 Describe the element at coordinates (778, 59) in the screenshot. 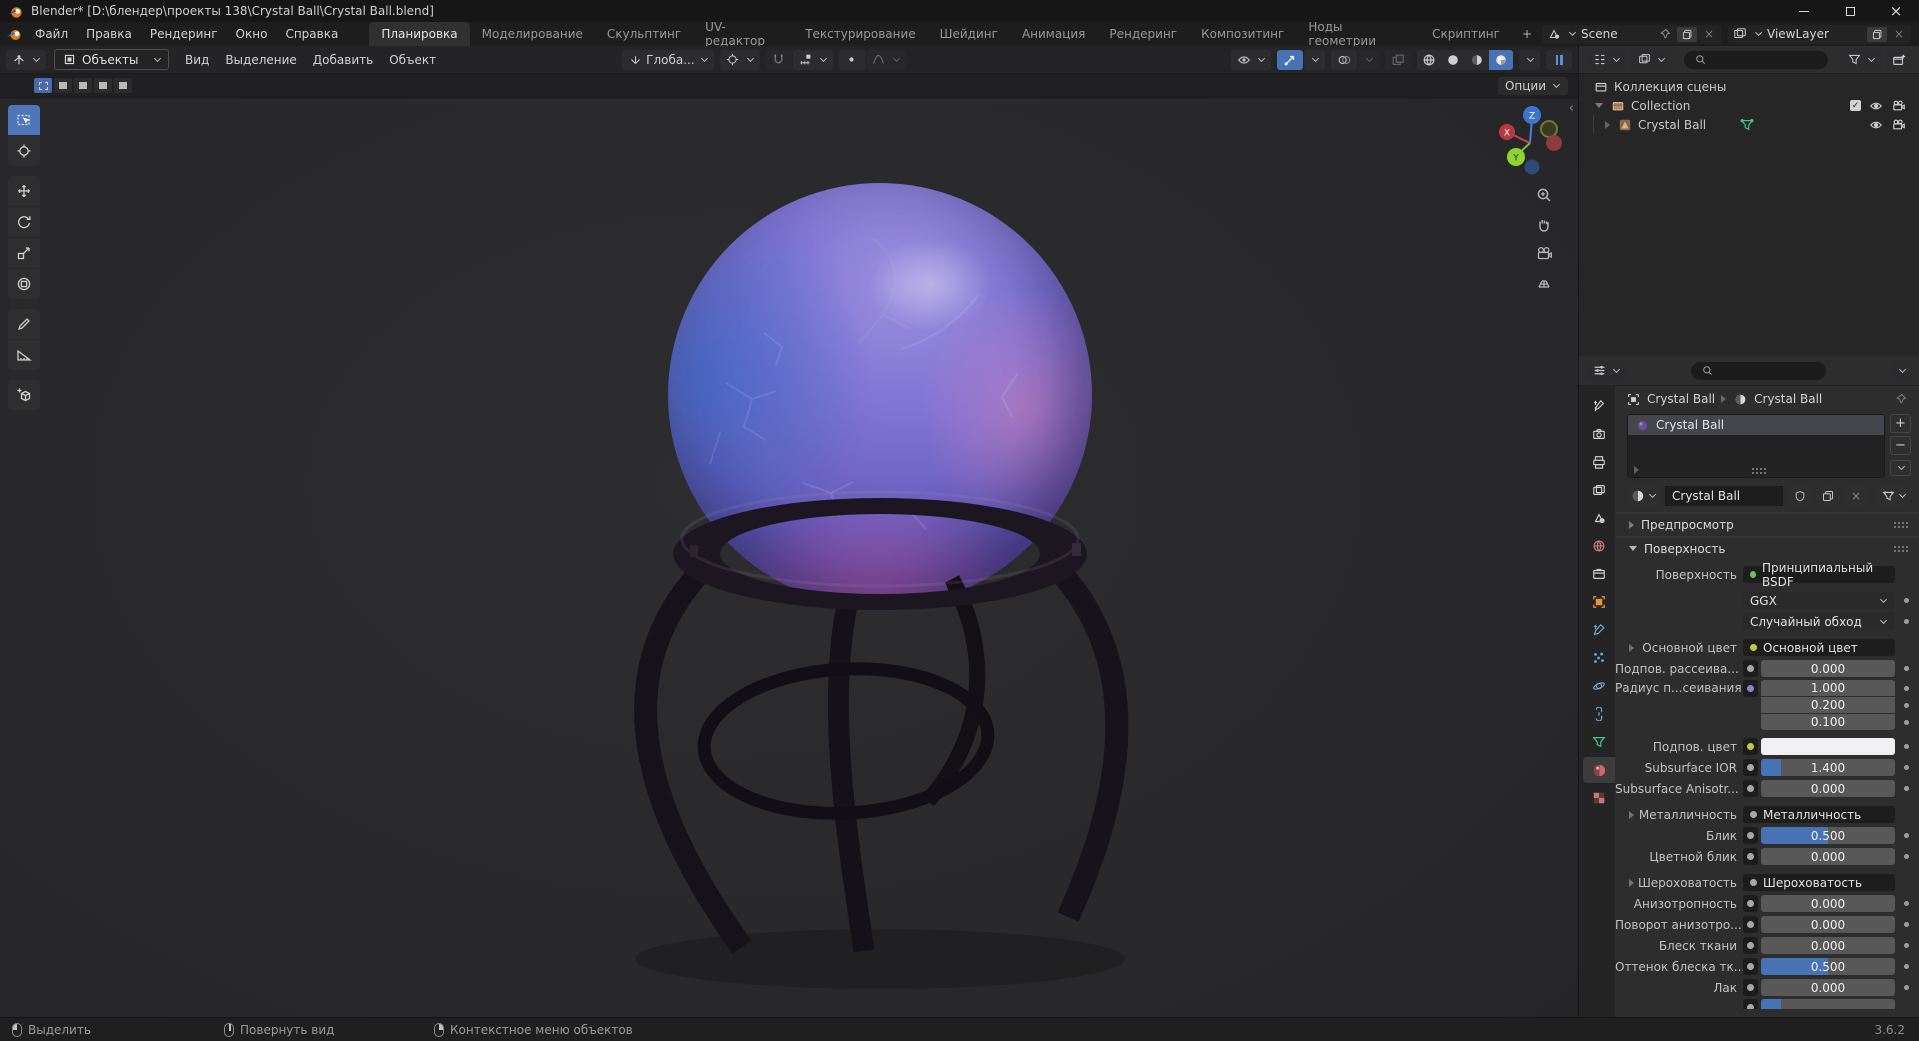

I see `snap-toggle` at that location.